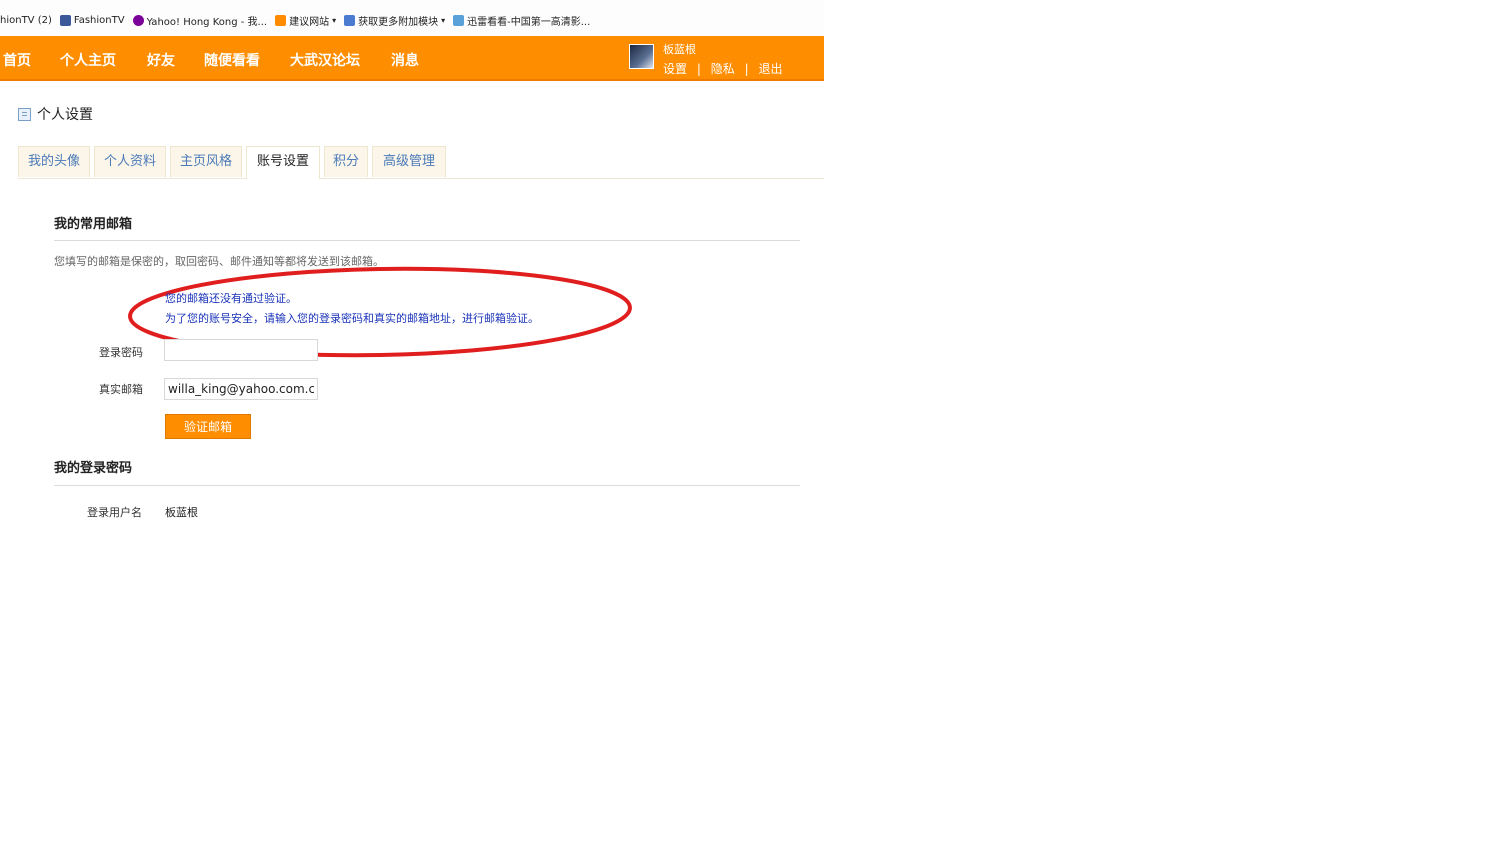  I want to click on nav-username: 板蓝根, so click(679, 49).